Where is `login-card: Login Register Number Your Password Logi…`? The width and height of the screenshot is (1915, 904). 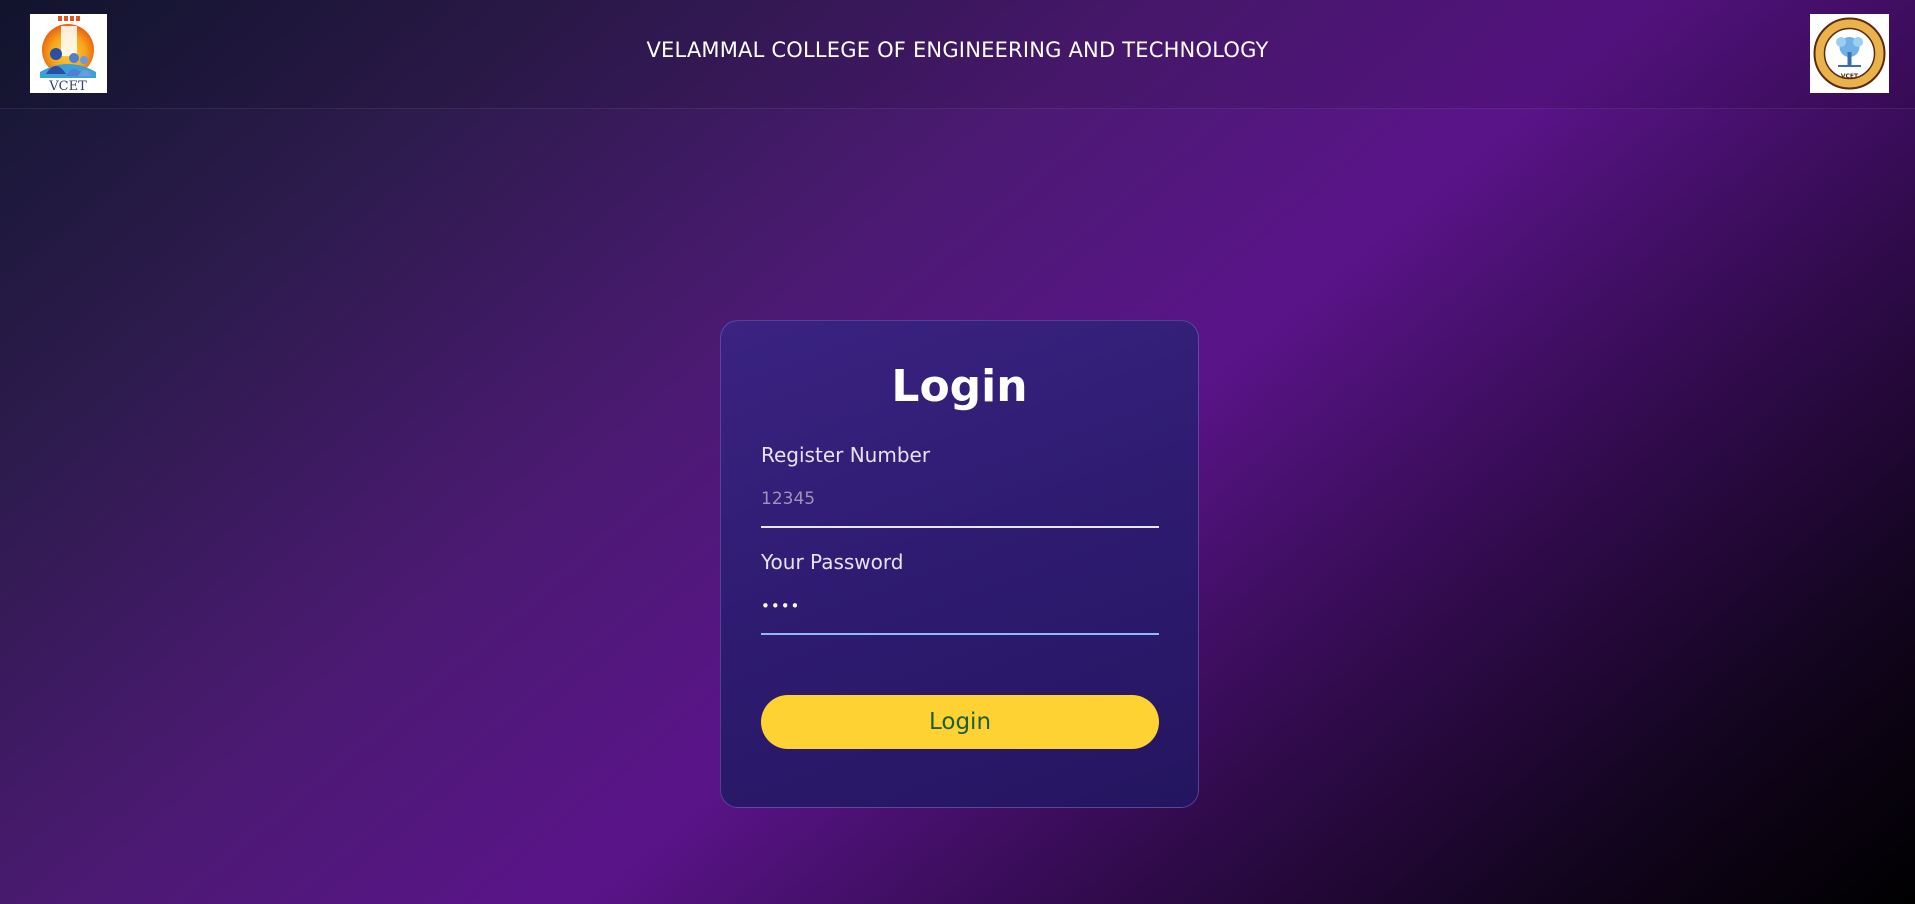
login-card: Login Register Number Your Password Logi… is located at coordinates (959, 564).